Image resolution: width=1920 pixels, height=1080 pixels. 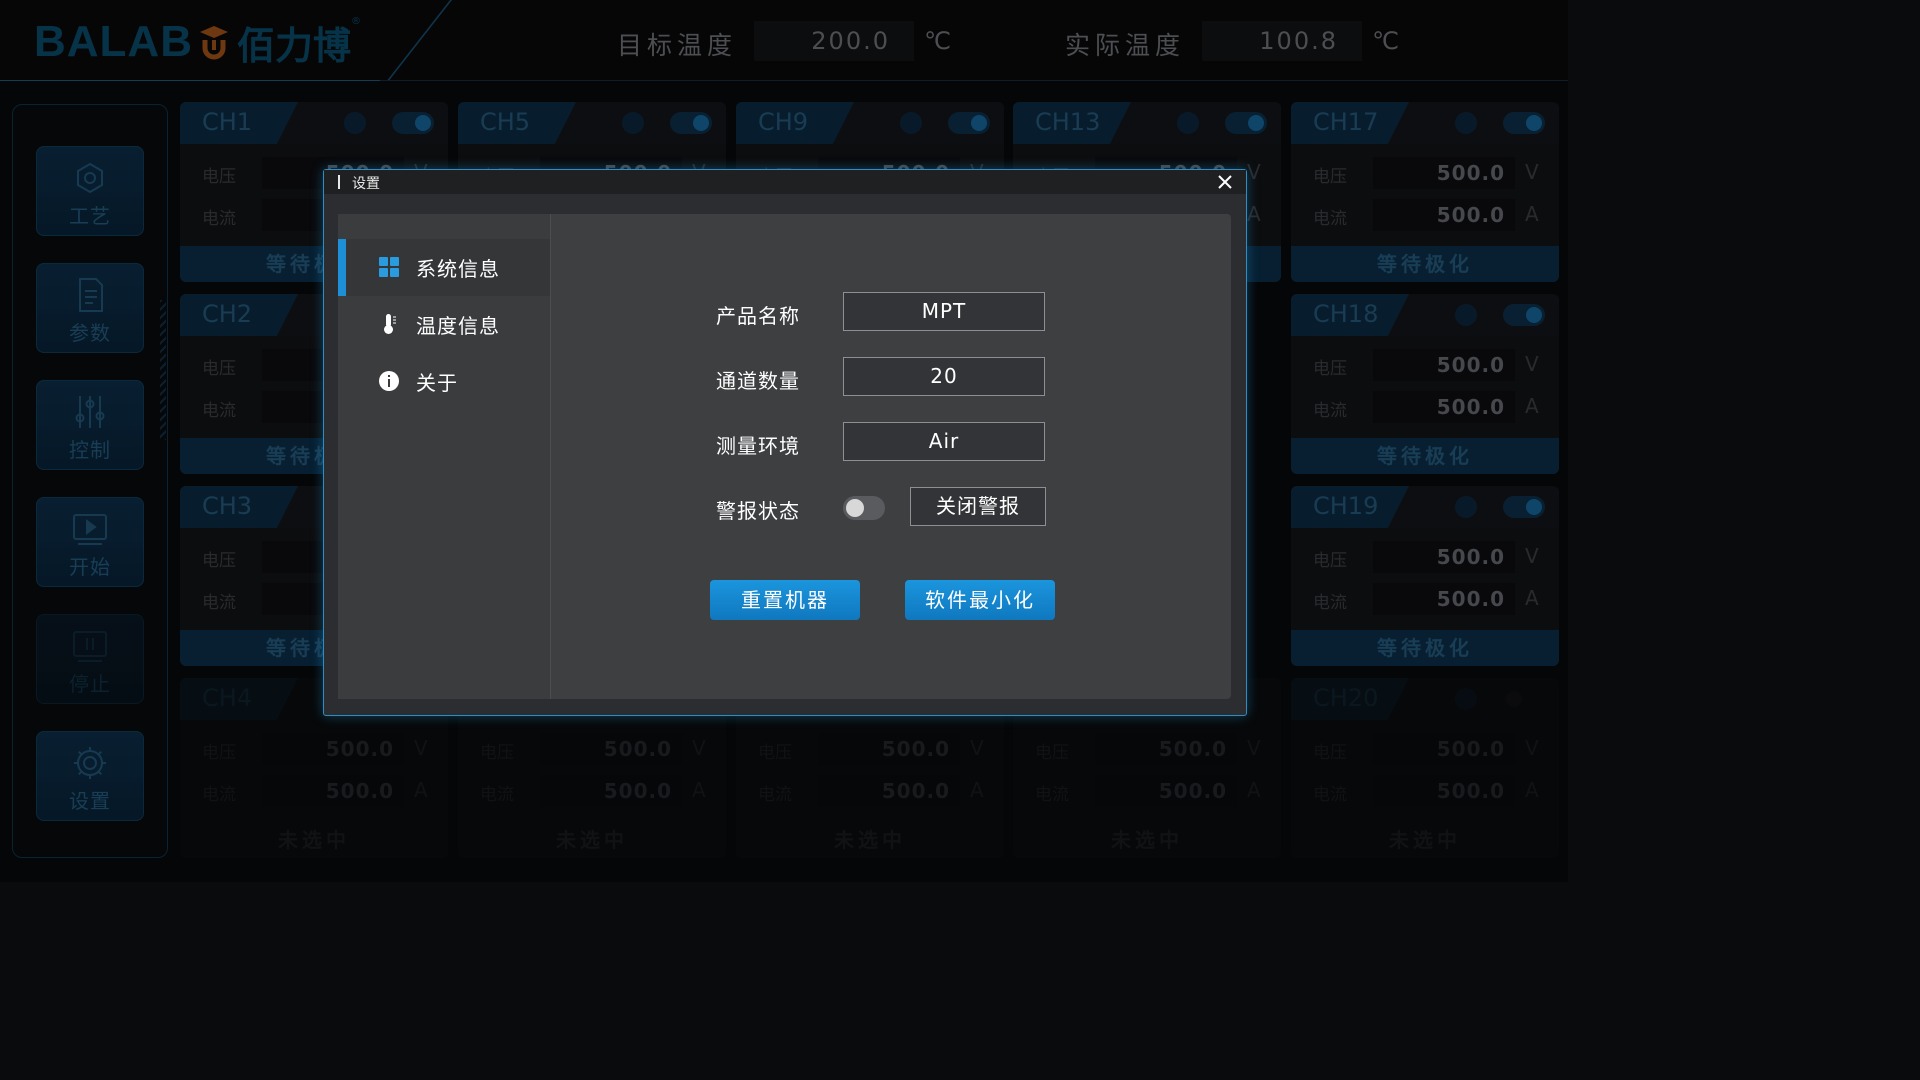 What do you see at coordinates (758, 446) in the screenshot?
I see `environment-label: 测量环境` at bounding box center [758, 446].